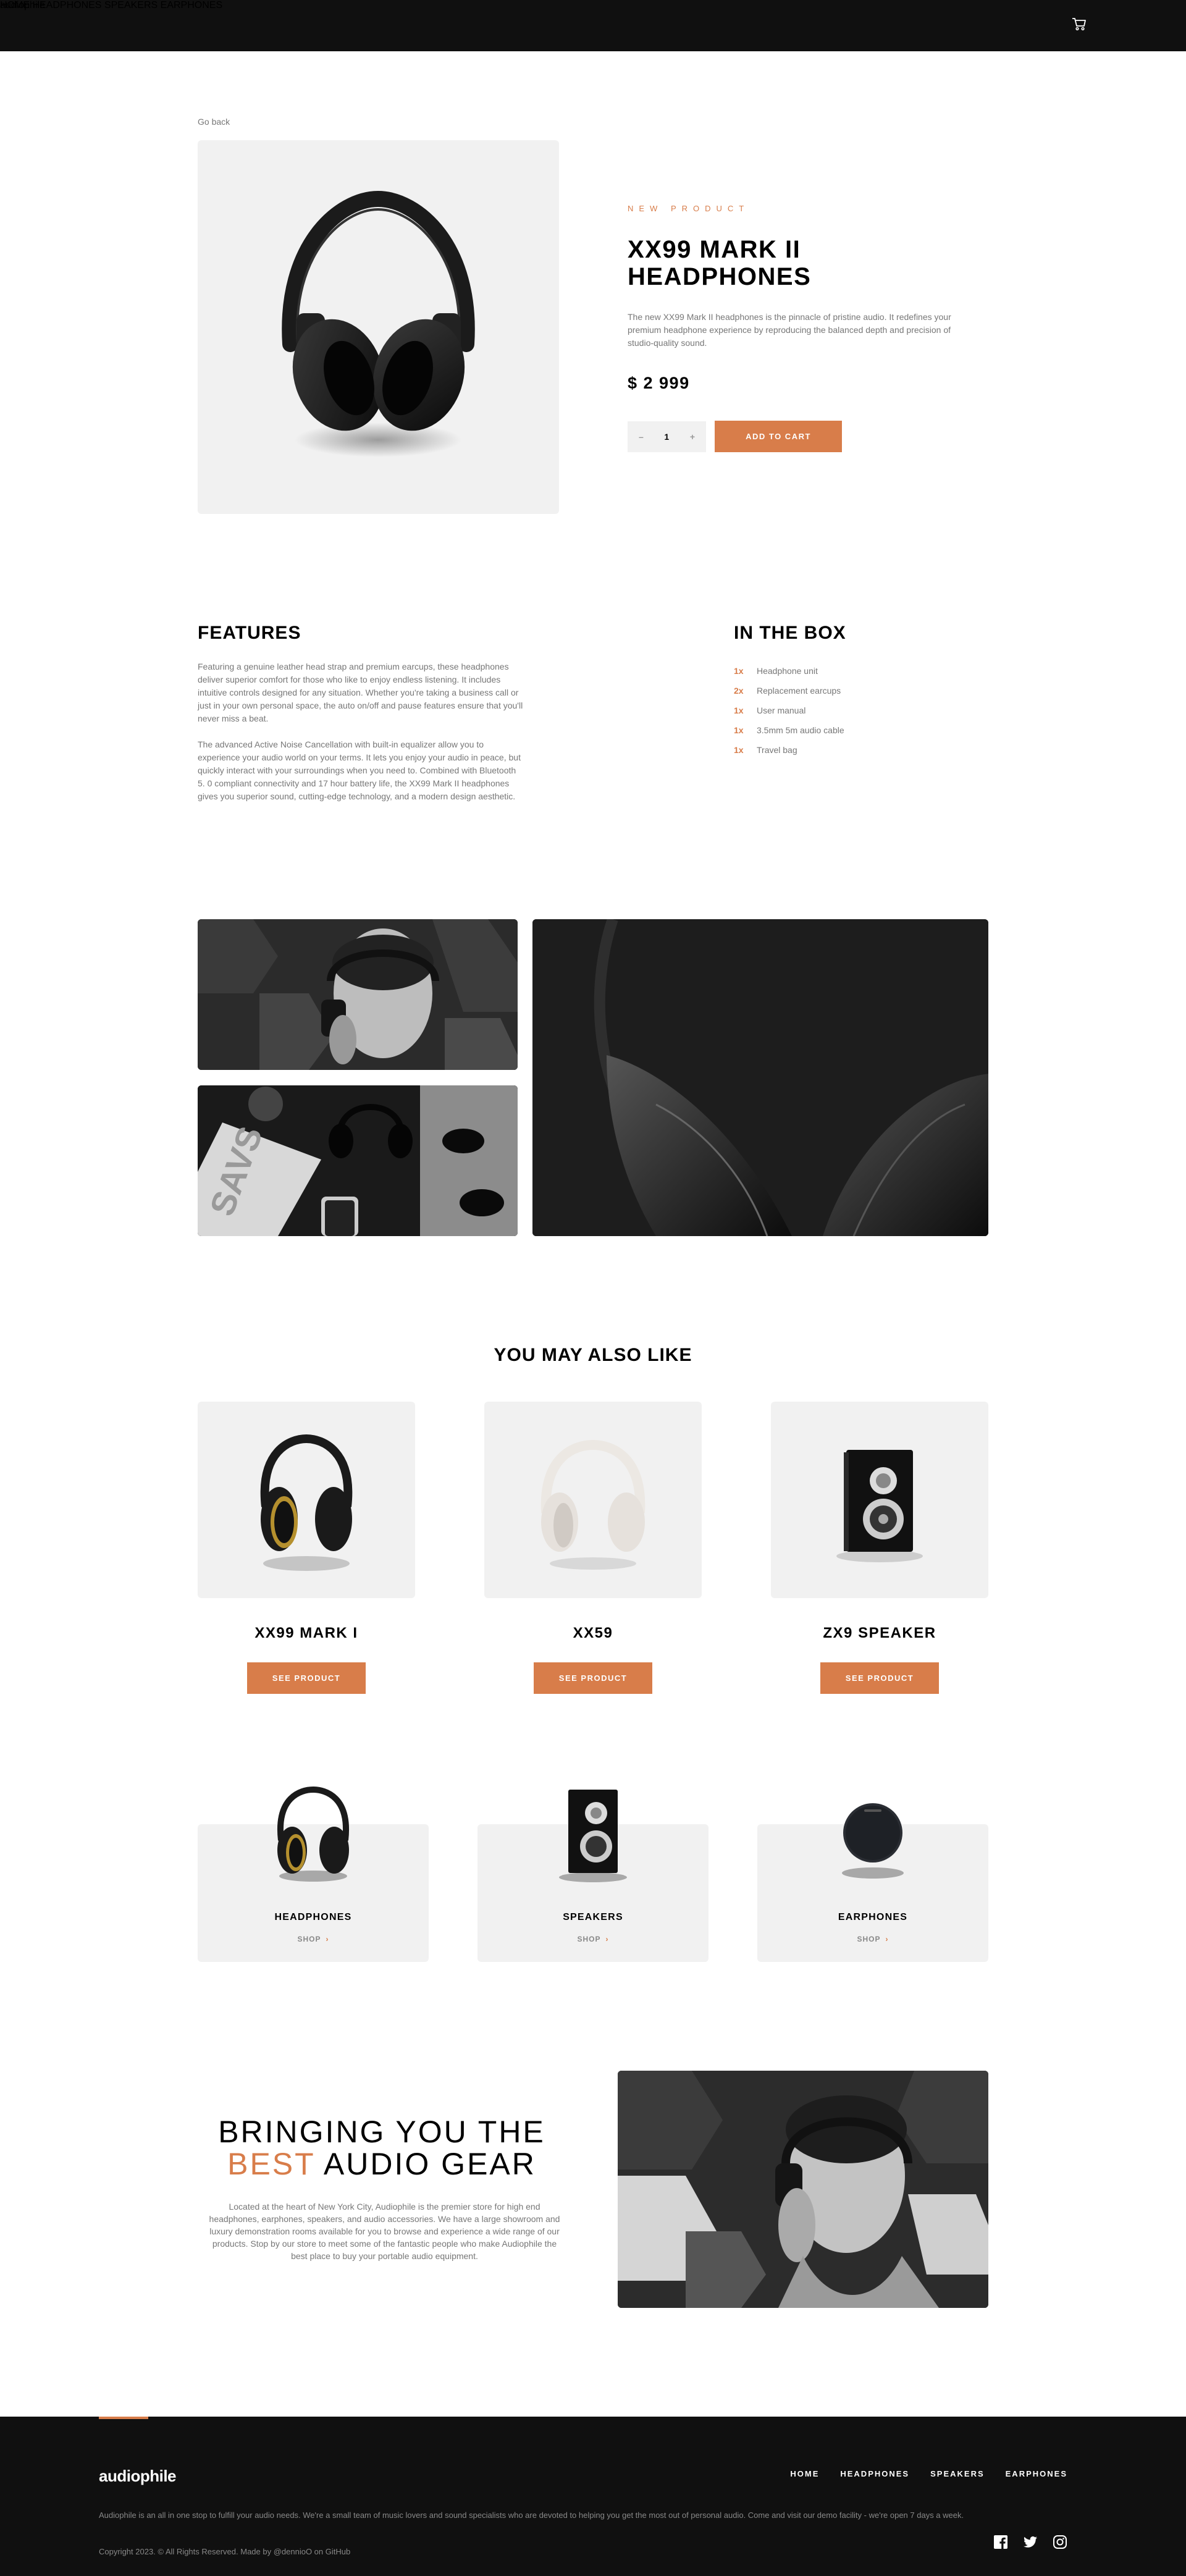 The image size is (1186, 2576). I want to click on header-nav: HOME HEADPHONES SPEAKERS EARPHONES, so click(593, 6).